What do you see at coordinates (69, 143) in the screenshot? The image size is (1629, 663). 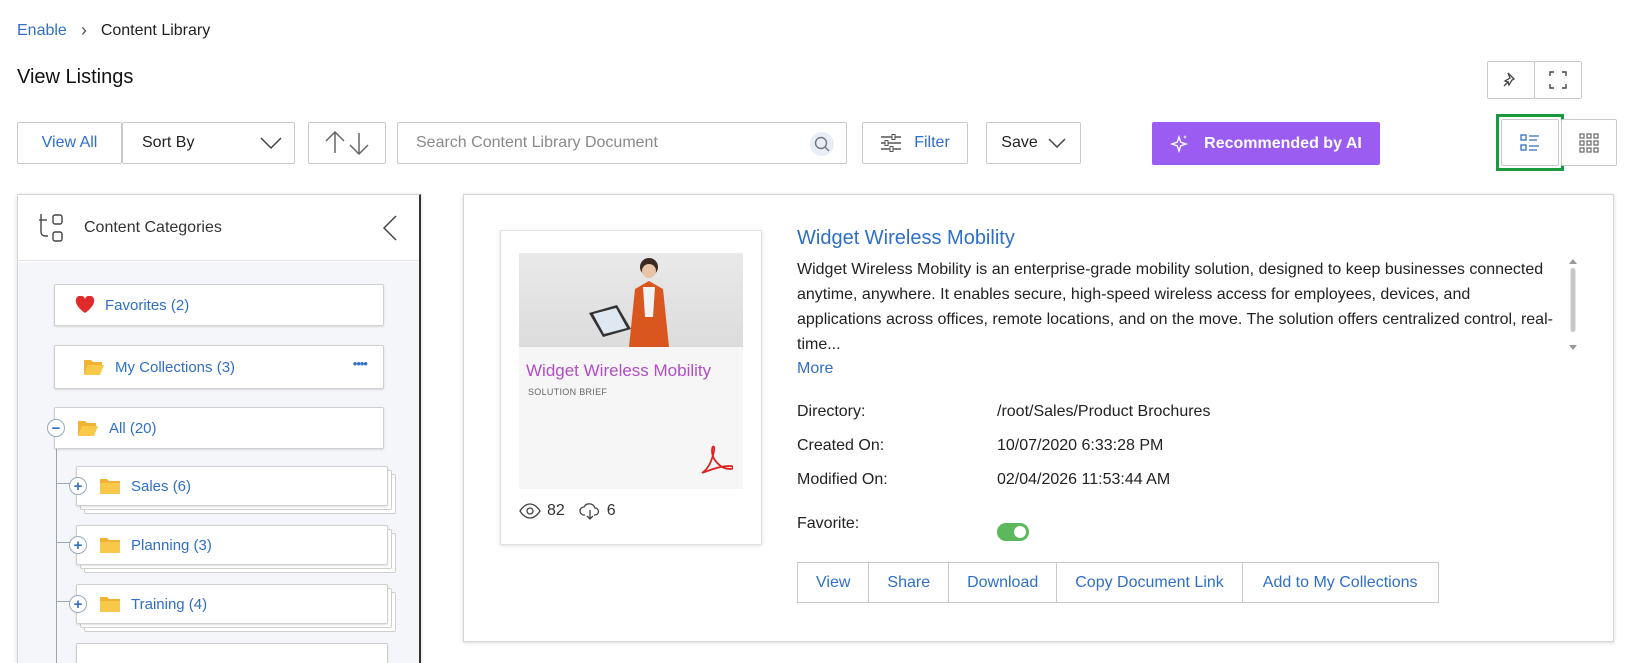 I see `view-all-button: View All` at bounding box center [69, 143].